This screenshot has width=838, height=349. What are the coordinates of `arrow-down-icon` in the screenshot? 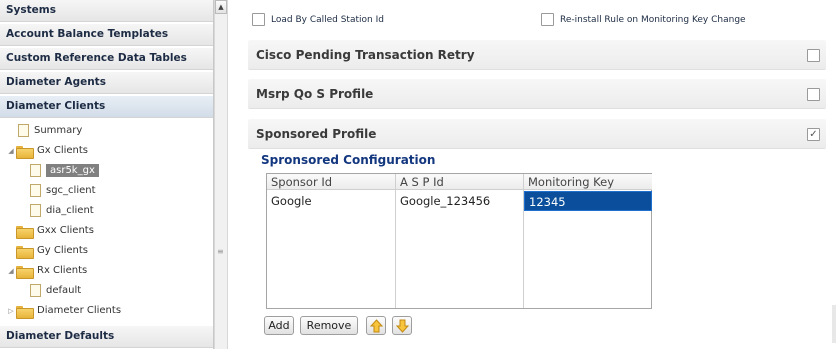 It's located at (402, 326).